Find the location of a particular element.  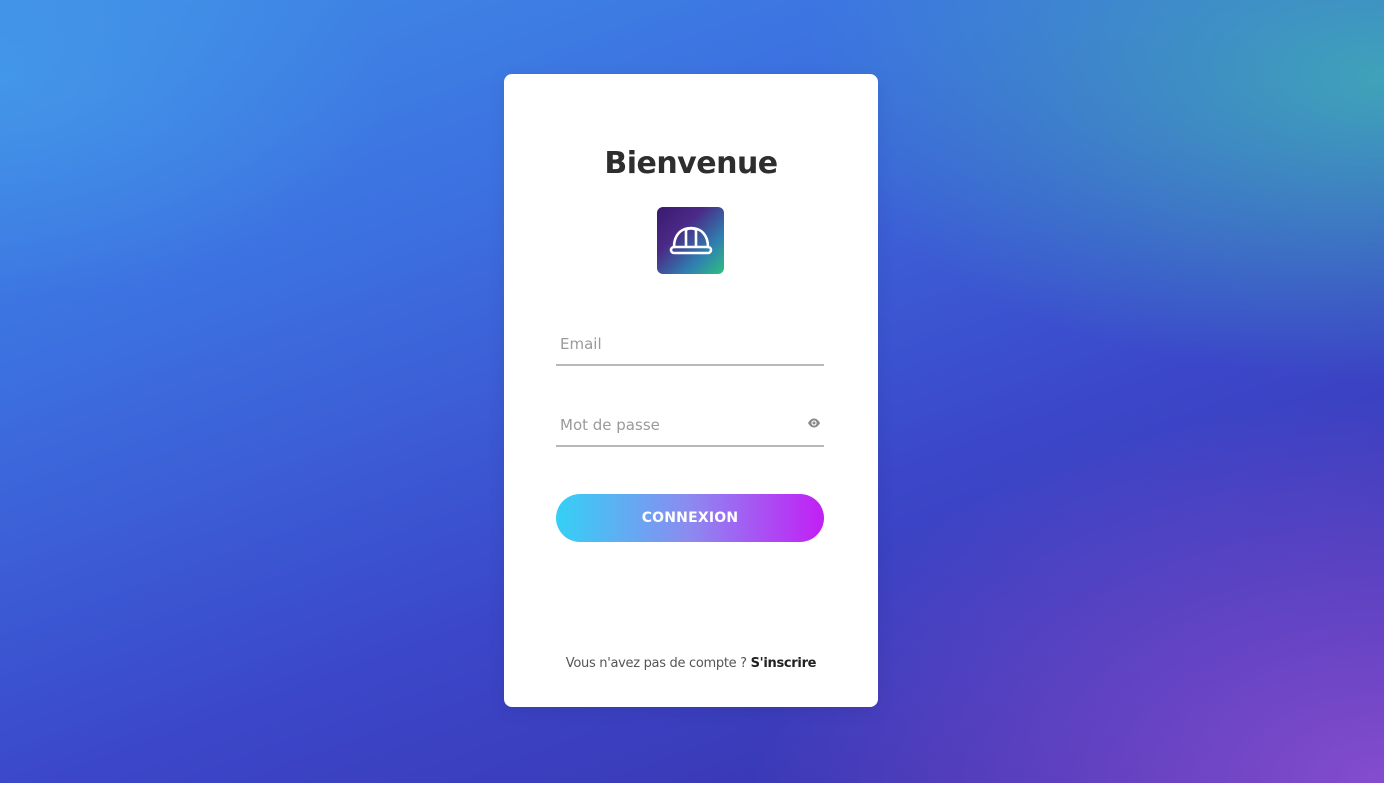

signup-prompt: Vous n'avez pas de compte ? S'inscrire is located at coordinates (691, 663).